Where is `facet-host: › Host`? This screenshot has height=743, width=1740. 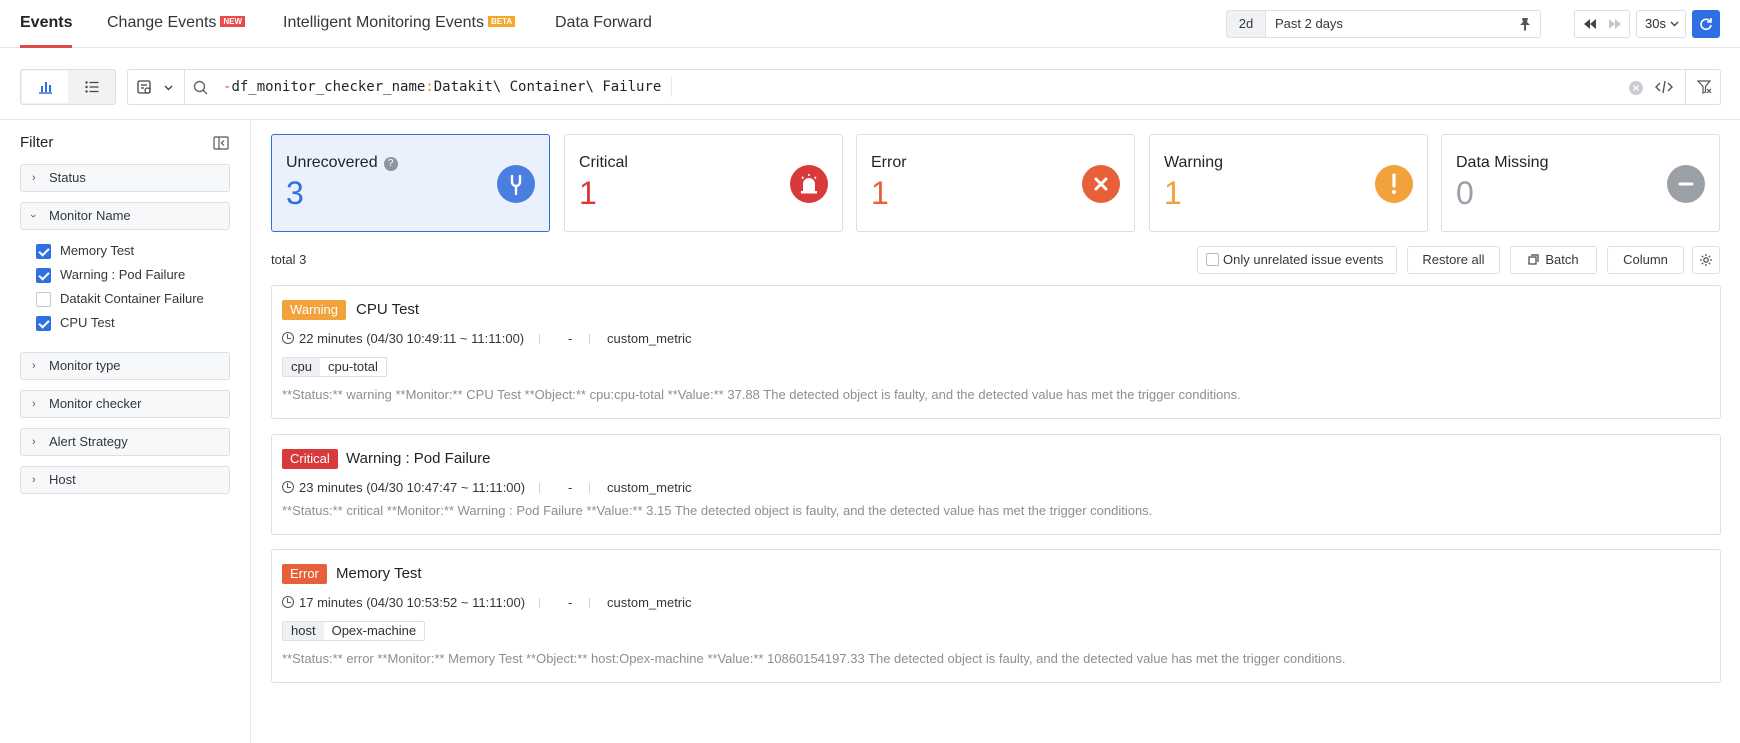 facet-host: › Host is located at coordinates (125, 480).